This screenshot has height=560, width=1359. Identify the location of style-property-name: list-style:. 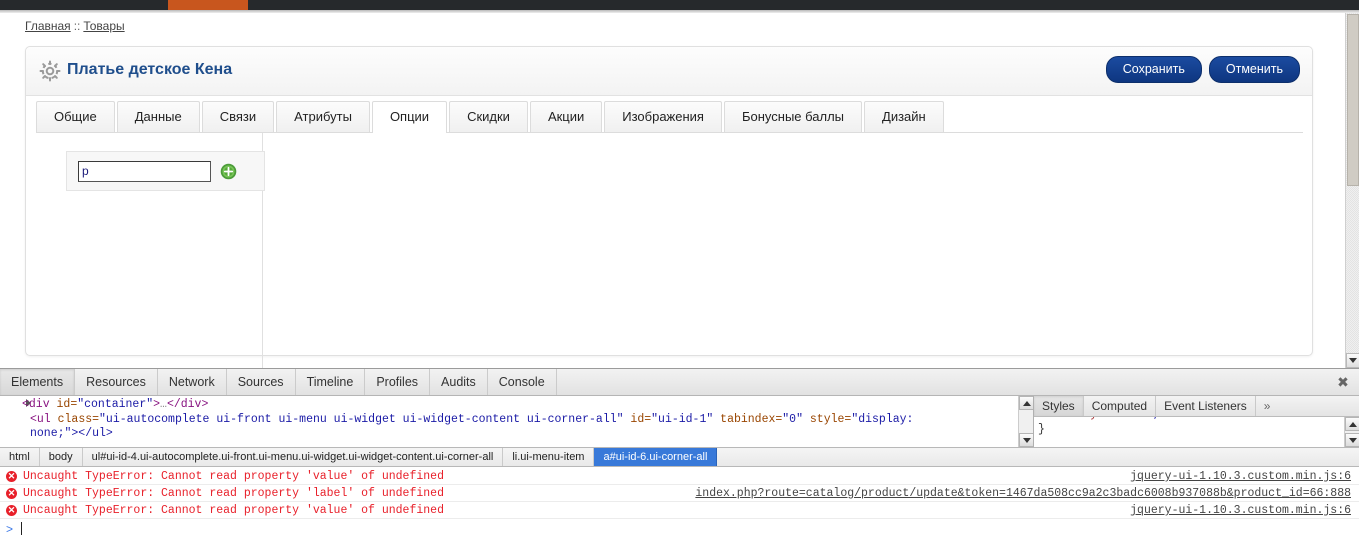
(1080, 419).